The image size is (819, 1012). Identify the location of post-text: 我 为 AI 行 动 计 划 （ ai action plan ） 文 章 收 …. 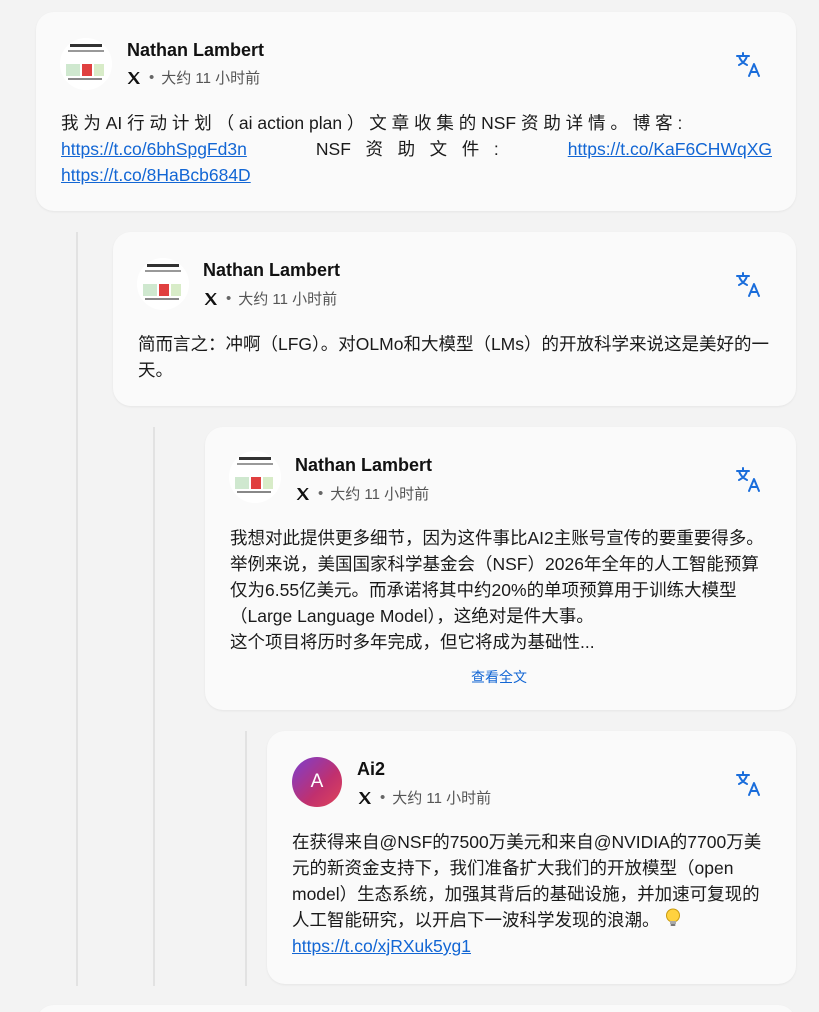
(416, 149).